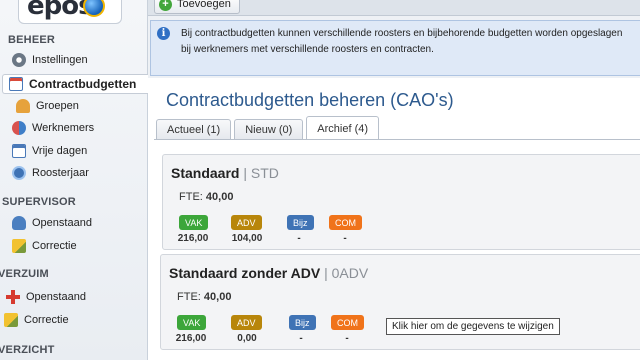 Image resolution: width=640 pixels, height=360 pixels. I want to click on sidebar-item-instellingen: Instellingen, so click(47, 60).